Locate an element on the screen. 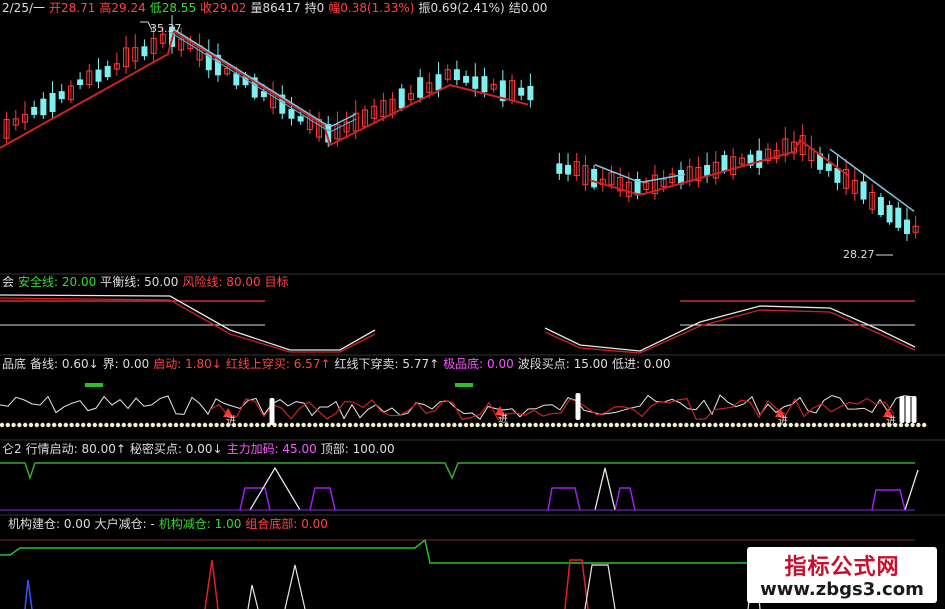 Image resolution: width=945 pixels, height=609 pixels. indicator-value: 振0.69(2.41%) is located at coordinates (461, 8).